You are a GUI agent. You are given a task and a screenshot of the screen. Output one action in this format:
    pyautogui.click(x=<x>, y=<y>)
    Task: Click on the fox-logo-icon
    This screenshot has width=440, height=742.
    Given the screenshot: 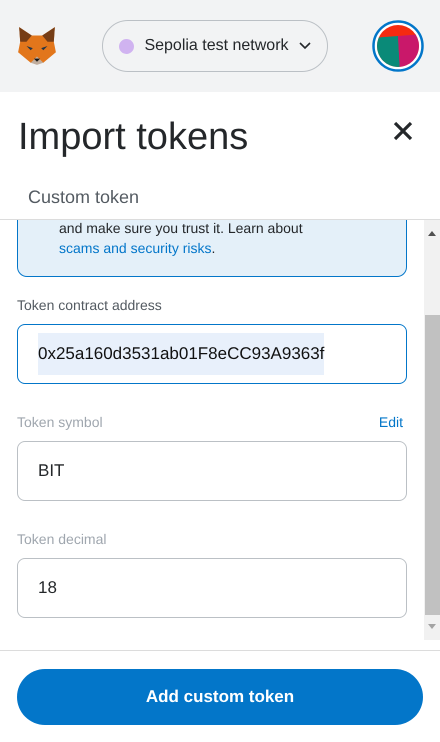 What is the action you would take?
    pyautogui.click(x=37, y=46)
    